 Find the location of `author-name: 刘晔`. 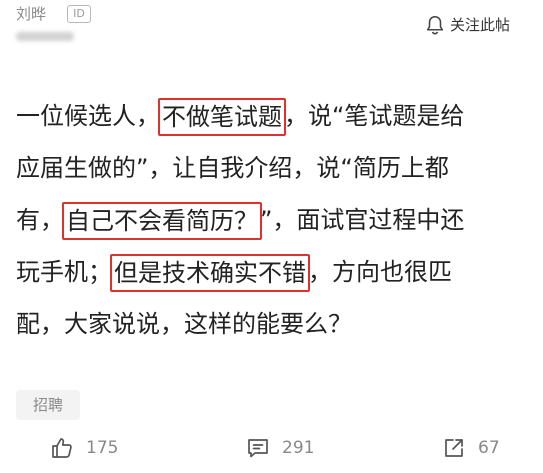

author-name: 刘晔 is located at coordinates (31, 14).